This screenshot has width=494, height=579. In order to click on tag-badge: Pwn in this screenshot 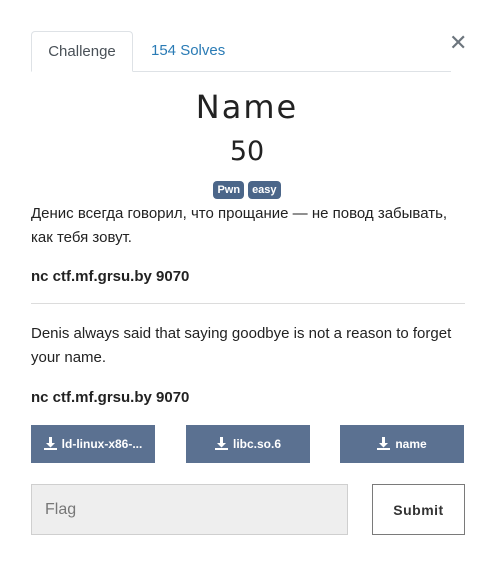, I will do `click(229, 190)`.